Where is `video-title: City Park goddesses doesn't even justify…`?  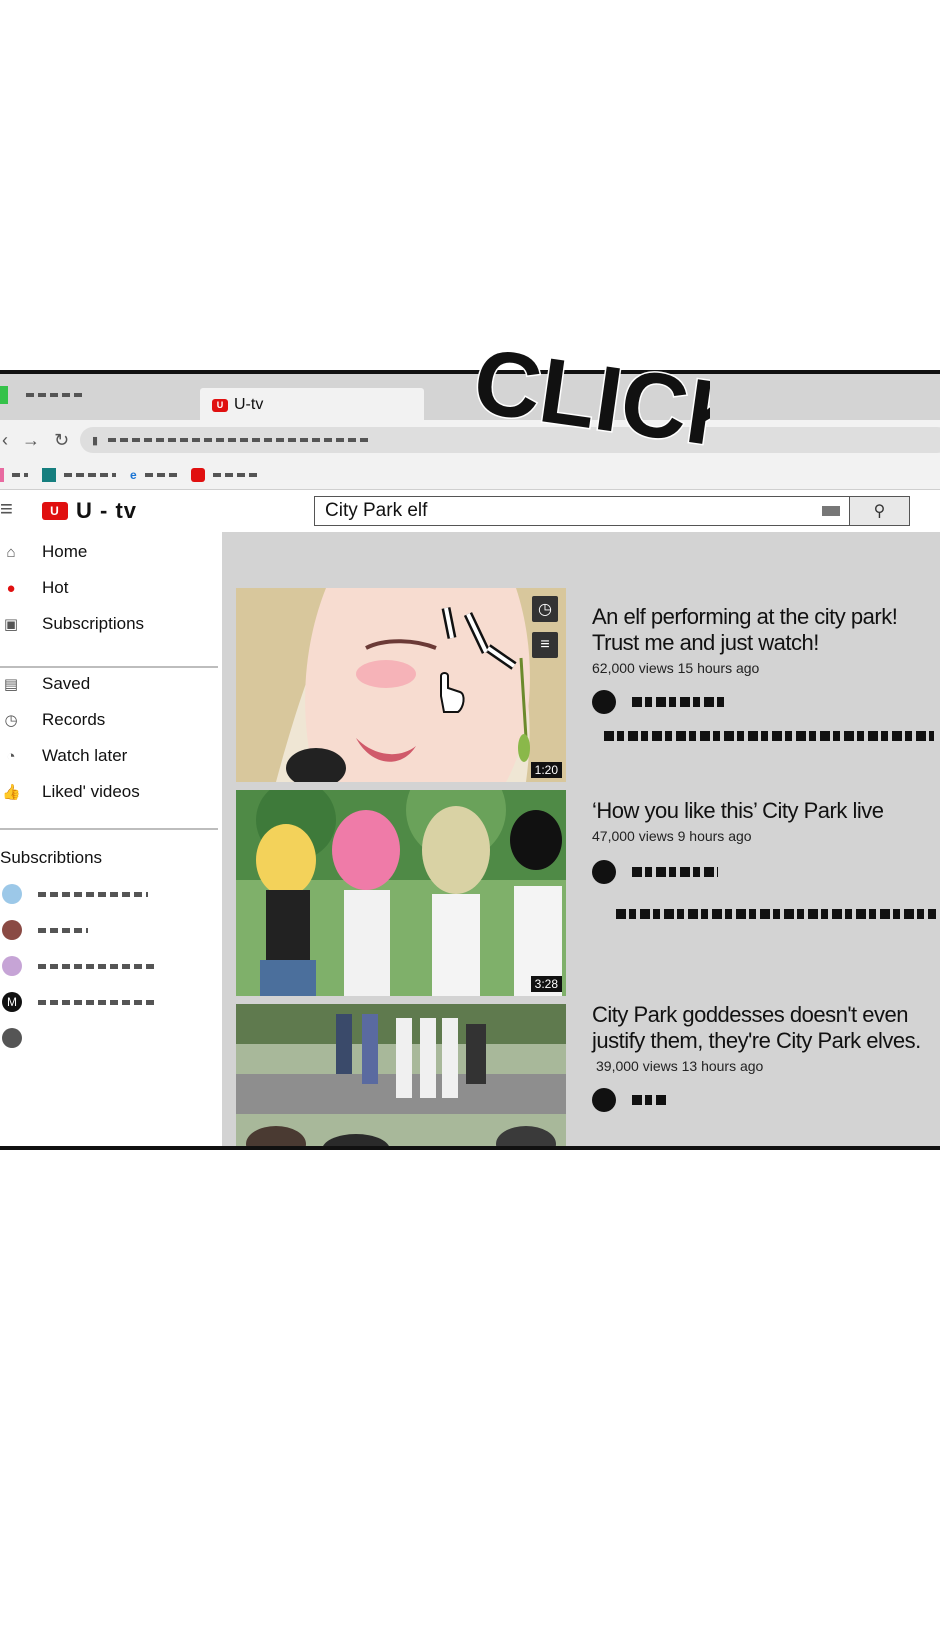
video-title: City Park goddesses doesn't even justify… is located at coordinates (766, 1028).